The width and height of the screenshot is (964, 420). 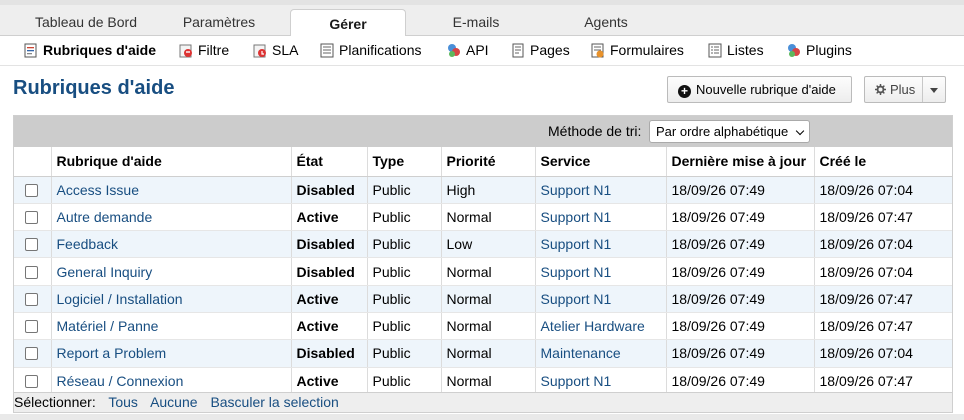 I want to click on subnav-plugins: Plugins, so click(x=819, y=51).